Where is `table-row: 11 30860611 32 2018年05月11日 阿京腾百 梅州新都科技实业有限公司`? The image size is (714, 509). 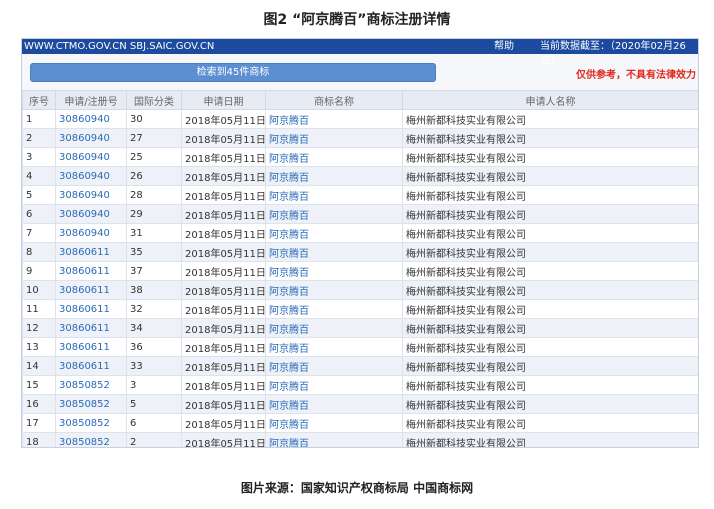
table-row: 11 30860611 32 2018年05月11日 阿京腾百 梅州新都科技实业有限公司 is located at coordinates (360, 309).